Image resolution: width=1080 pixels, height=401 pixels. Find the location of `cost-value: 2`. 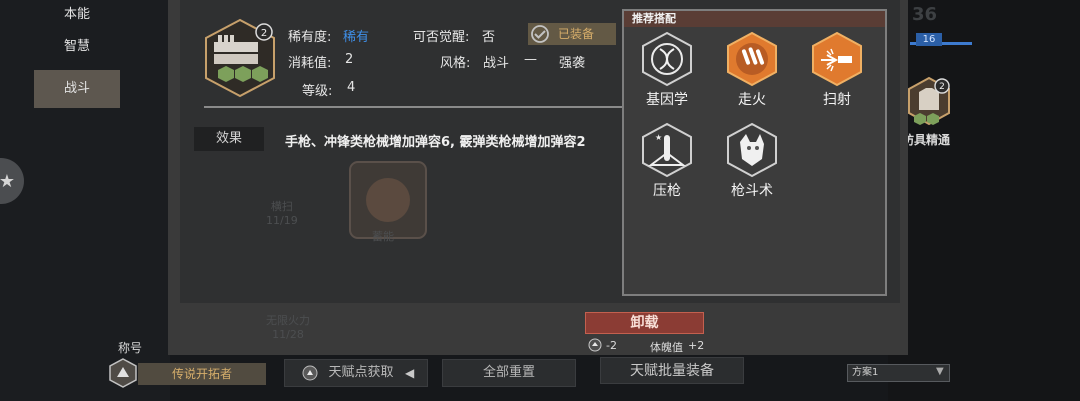

cost-value: 2 is located at coordinates (349, 59).